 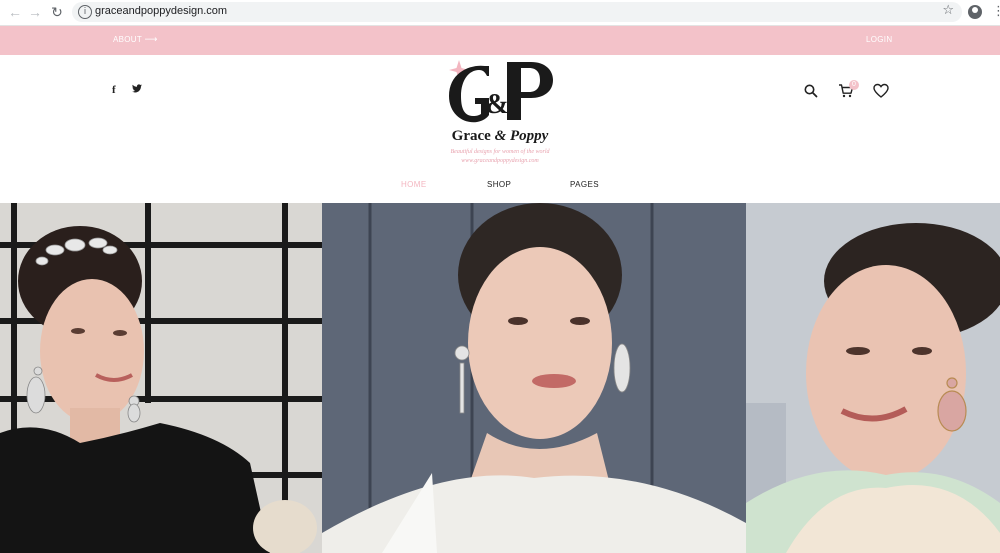 What do you see at coordinates (996, 12) in the screenshot?
I see `kebab-menu-icon: ⋮` at bounding box center [996, 12].